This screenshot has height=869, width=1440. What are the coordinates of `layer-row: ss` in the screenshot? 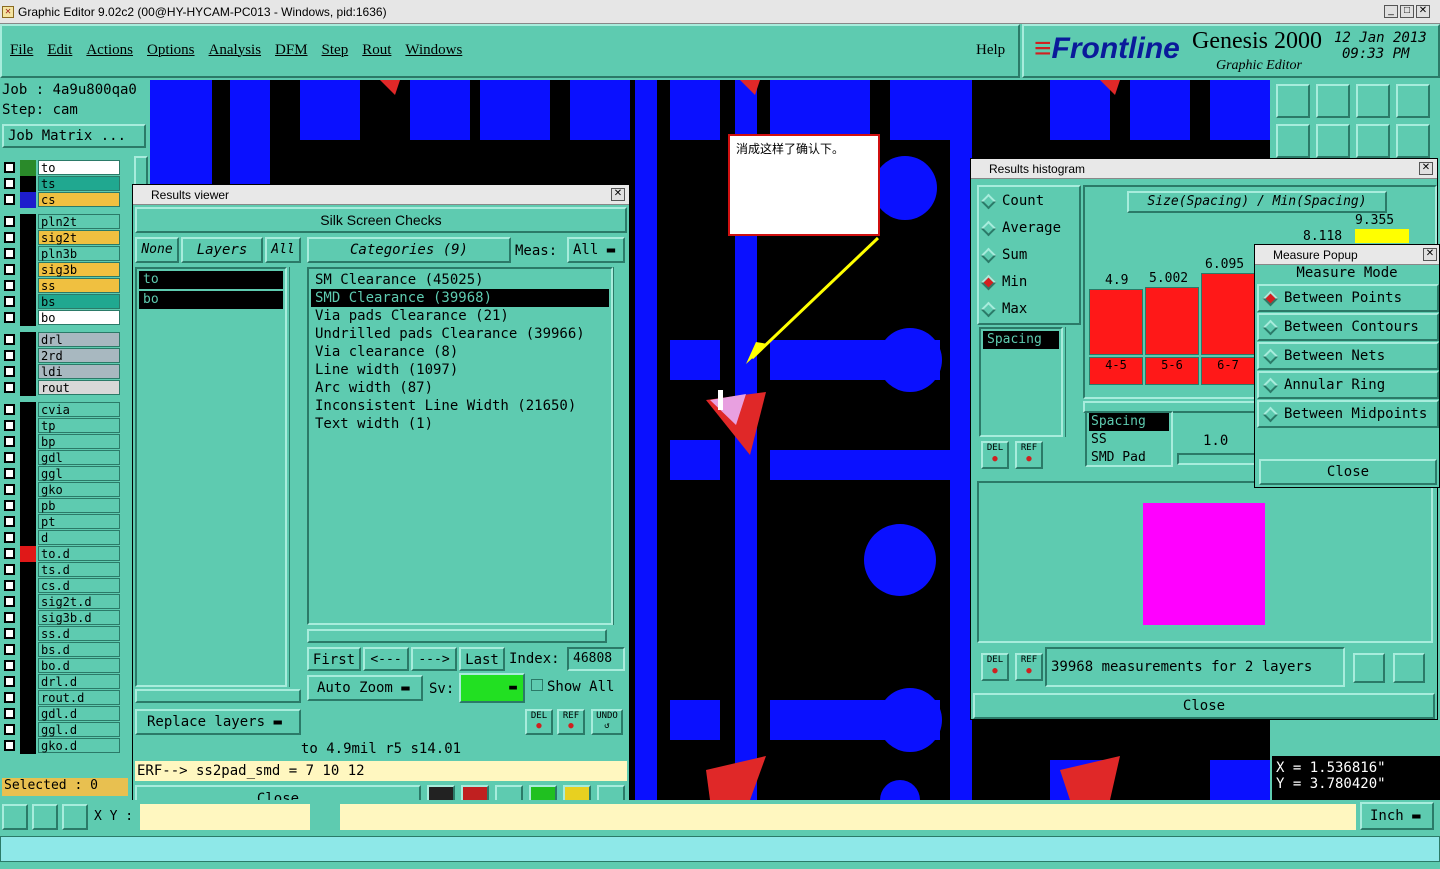 It's located at (61, 286).